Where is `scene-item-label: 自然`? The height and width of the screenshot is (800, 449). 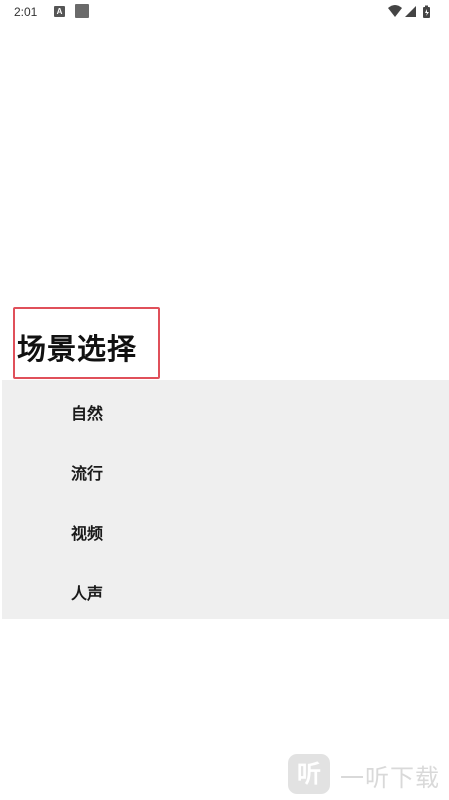
scene-item-label: 自然 is located at coordinates (87, 413).